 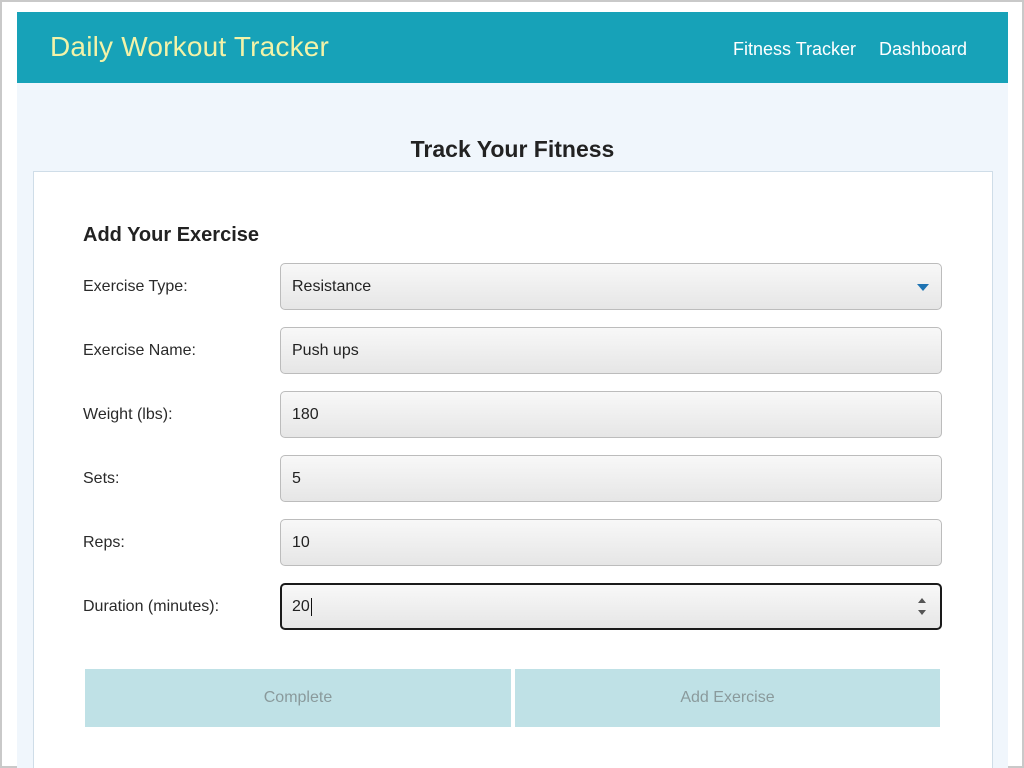 I want to click on nav-link-dashboard: Dashboard, so click(x=923, y=49).